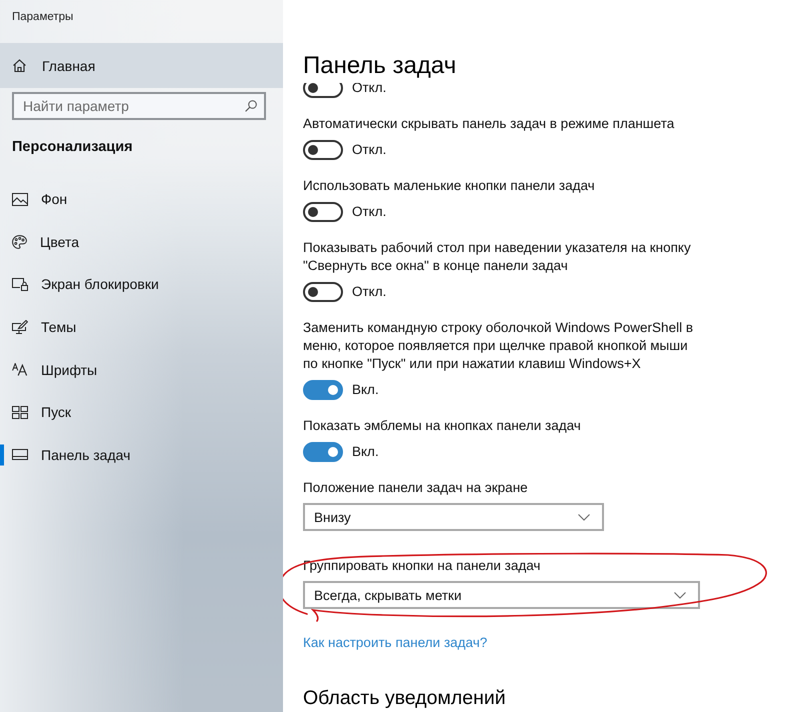  Describe the element at coordinates (415, 488) in the screenshot. I see `setting-label: Положение панели задач на экране` at that location.